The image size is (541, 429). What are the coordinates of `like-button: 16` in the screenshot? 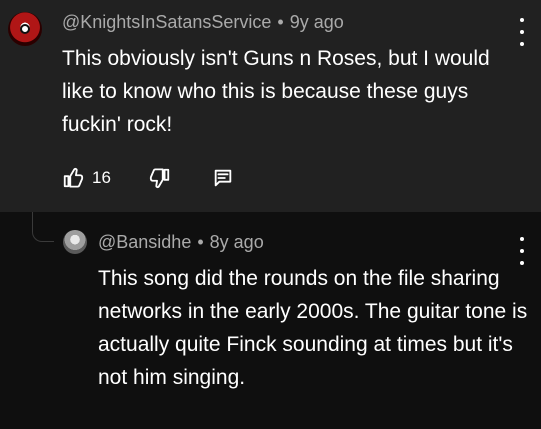 It's located at (93, 178).